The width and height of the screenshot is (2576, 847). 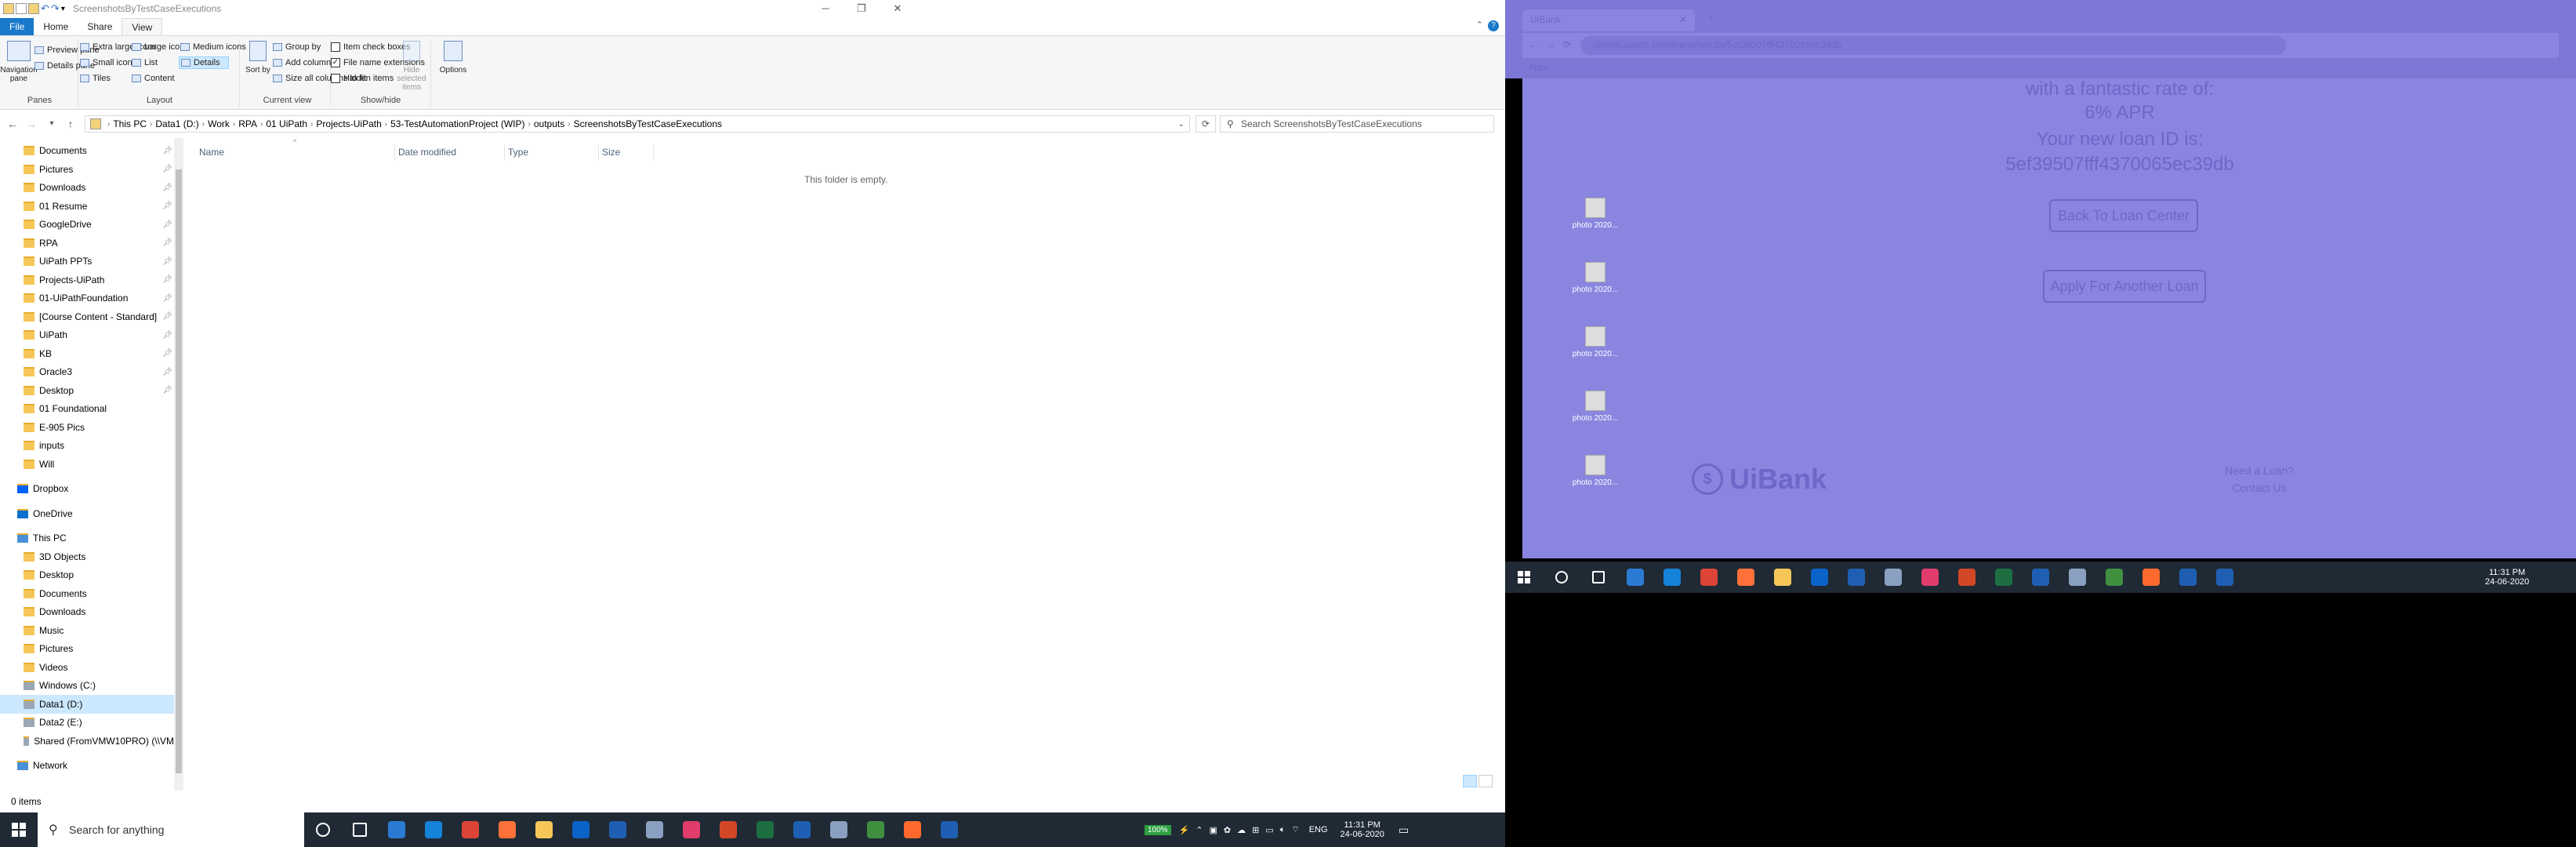 I want to click on tray-app-icon: ☁, so click(x=1241, y=830).